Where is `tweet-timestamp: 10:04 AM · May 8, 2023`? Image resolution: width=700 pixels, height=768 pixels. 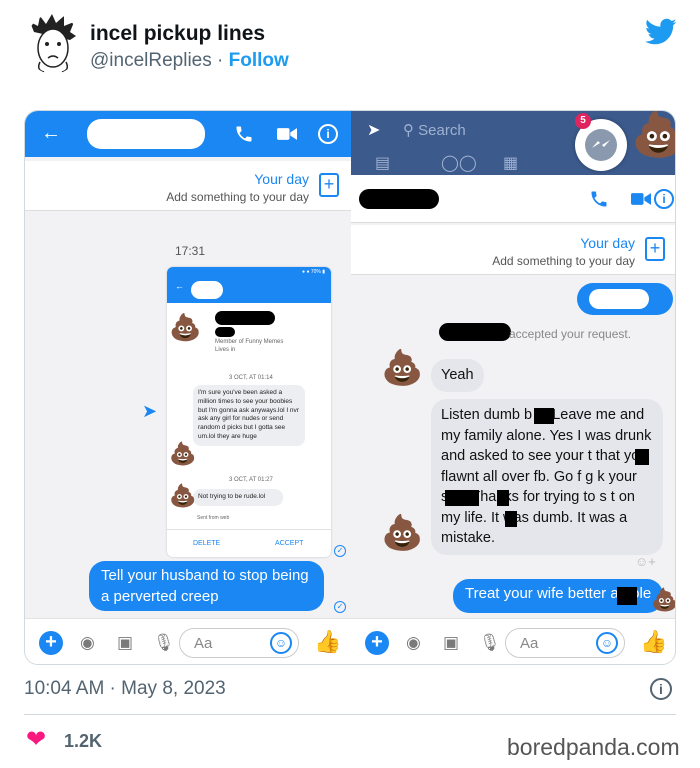 tweet-timestamp: 10:04 AM · May 8, 2023 is located at coordinates (125, 689).